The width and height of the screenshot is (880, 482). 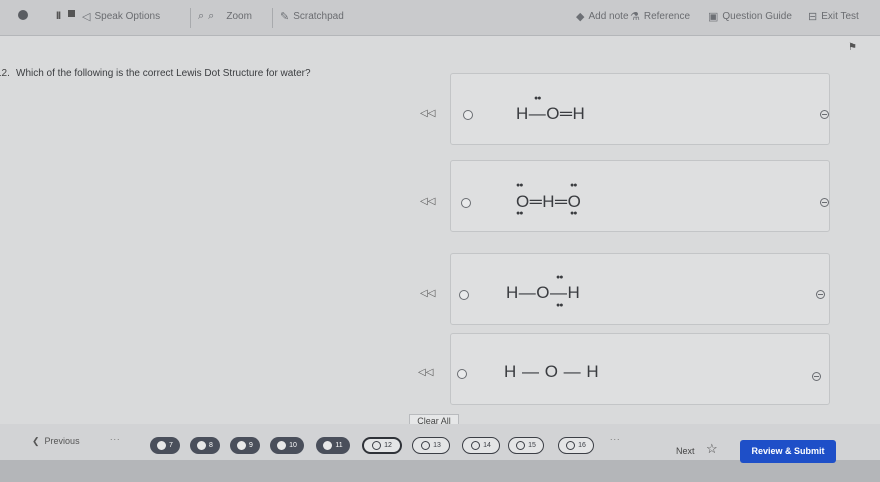 What do you see at coordinates (582, 445) in the screenshot?
I see `question-nav-label: 16` at bounding box center [582, 445].